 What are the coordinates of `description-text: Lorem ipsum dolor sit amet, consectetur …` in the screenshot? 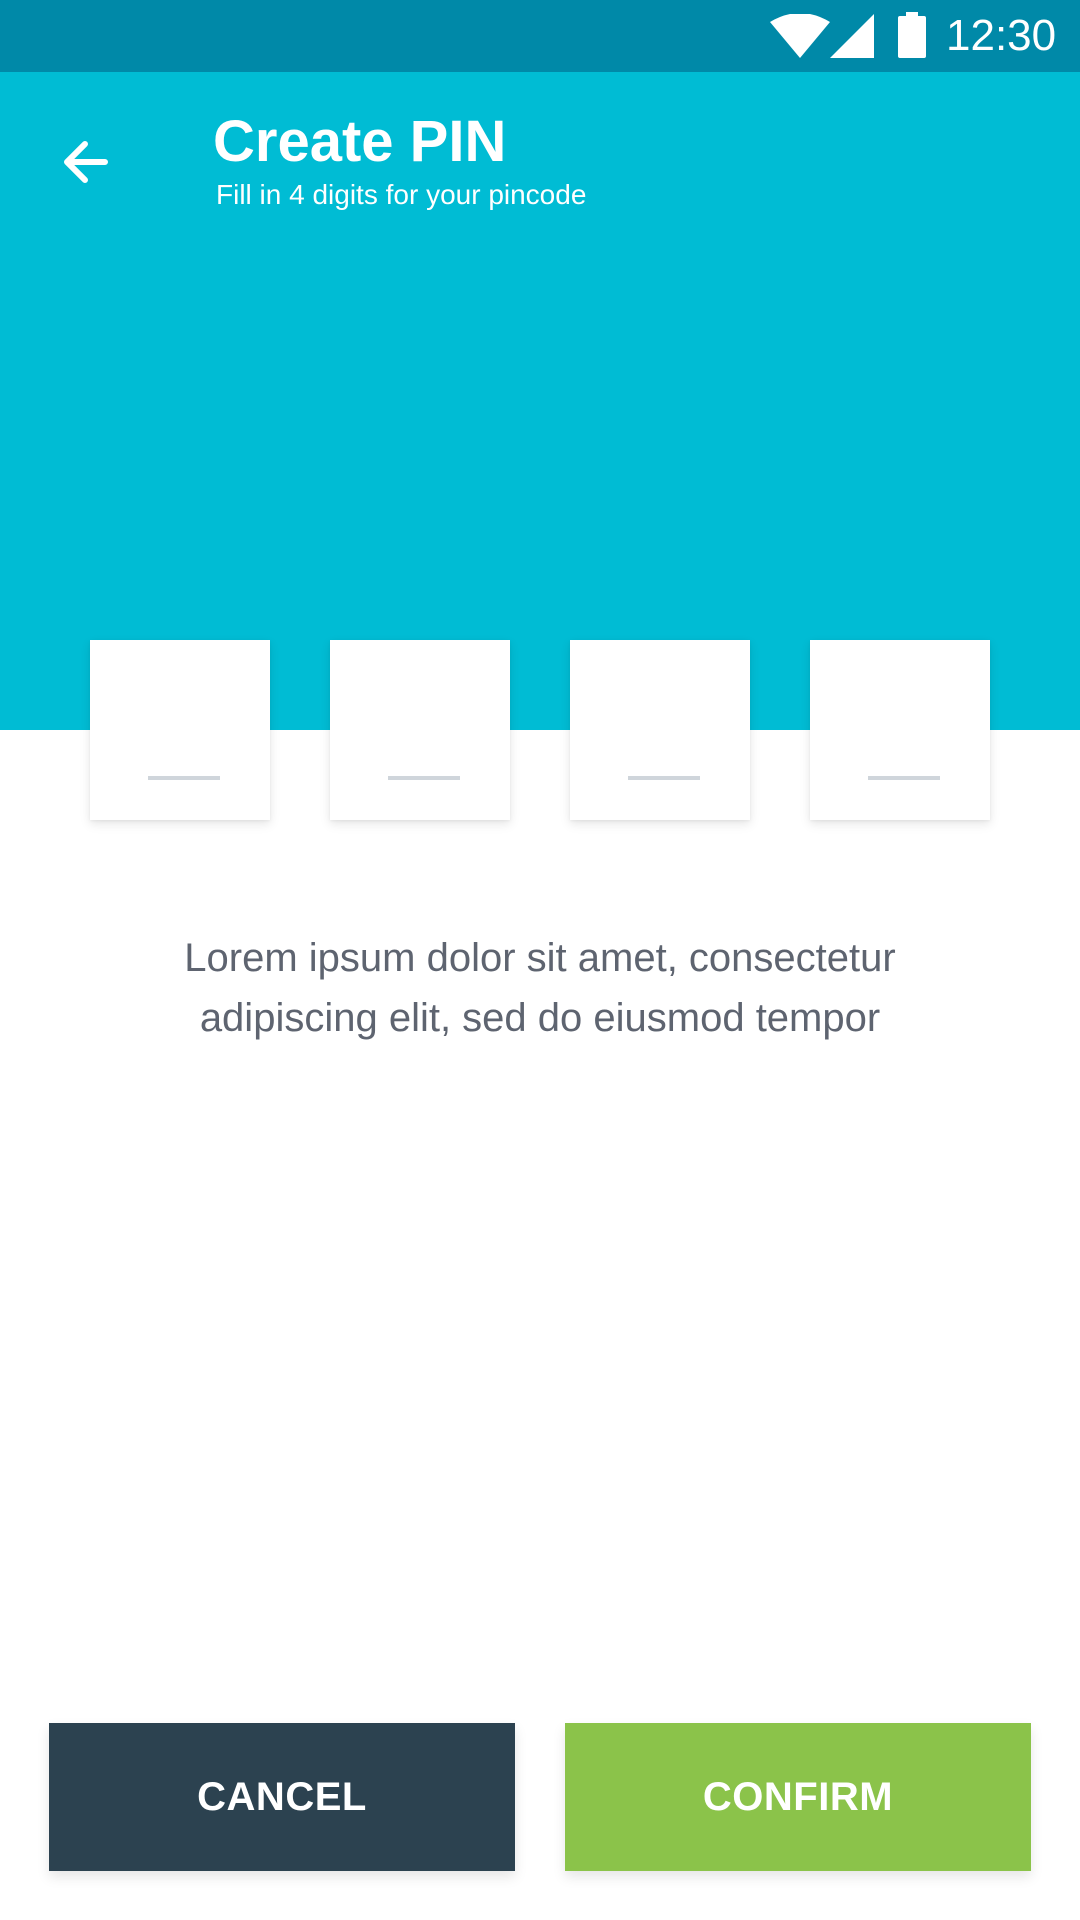 It's located at (540, 988).